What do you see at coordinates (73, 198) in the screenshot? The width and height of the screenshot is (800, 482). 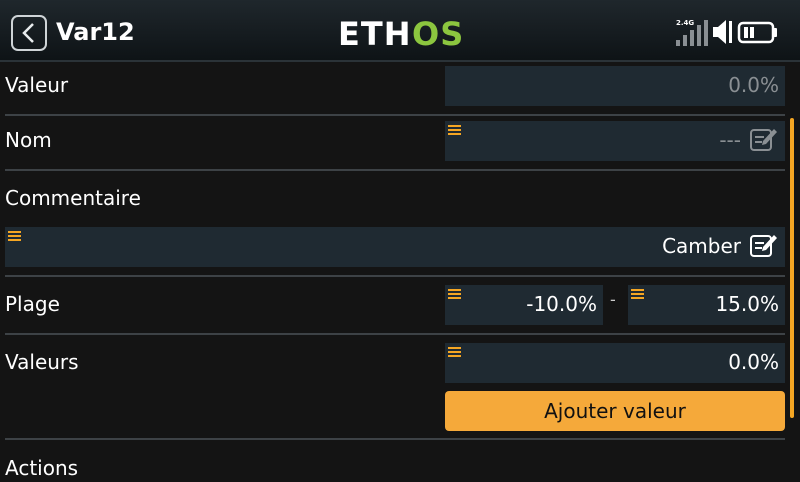 I see `commentaire-label: Commentaire` at bounding box center [73, 198].